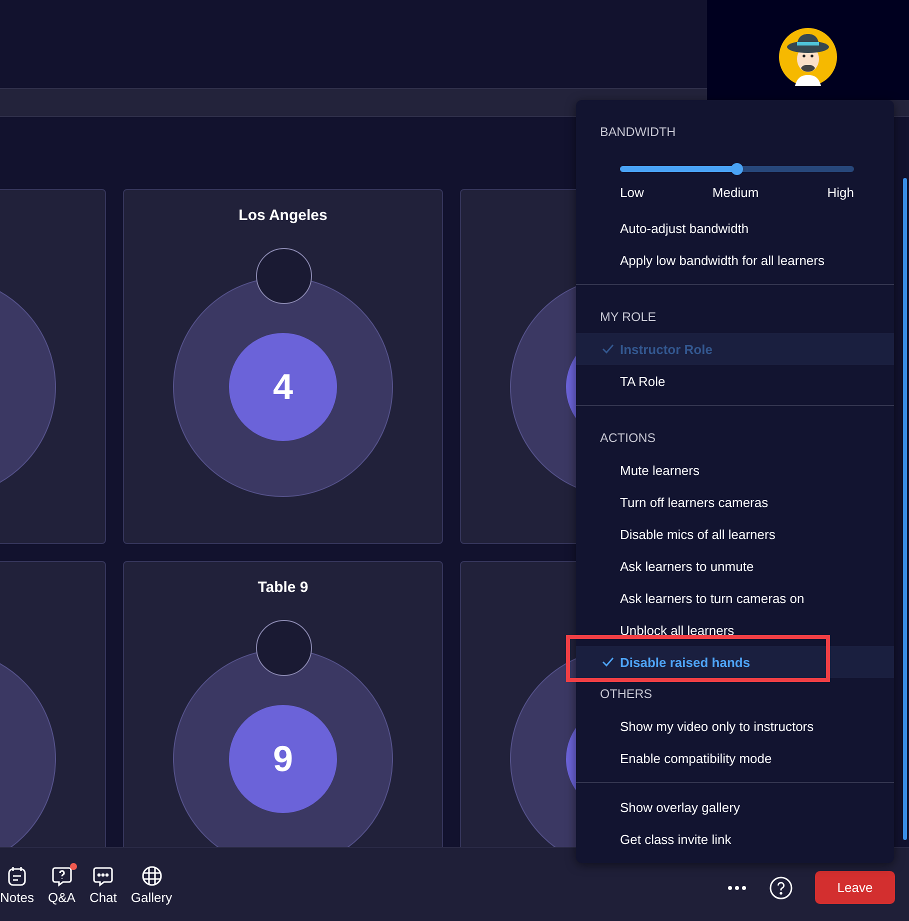 The height and width of the screenshot is (921, 909). I want to click on slider-label: Medium, so click(735, 192).